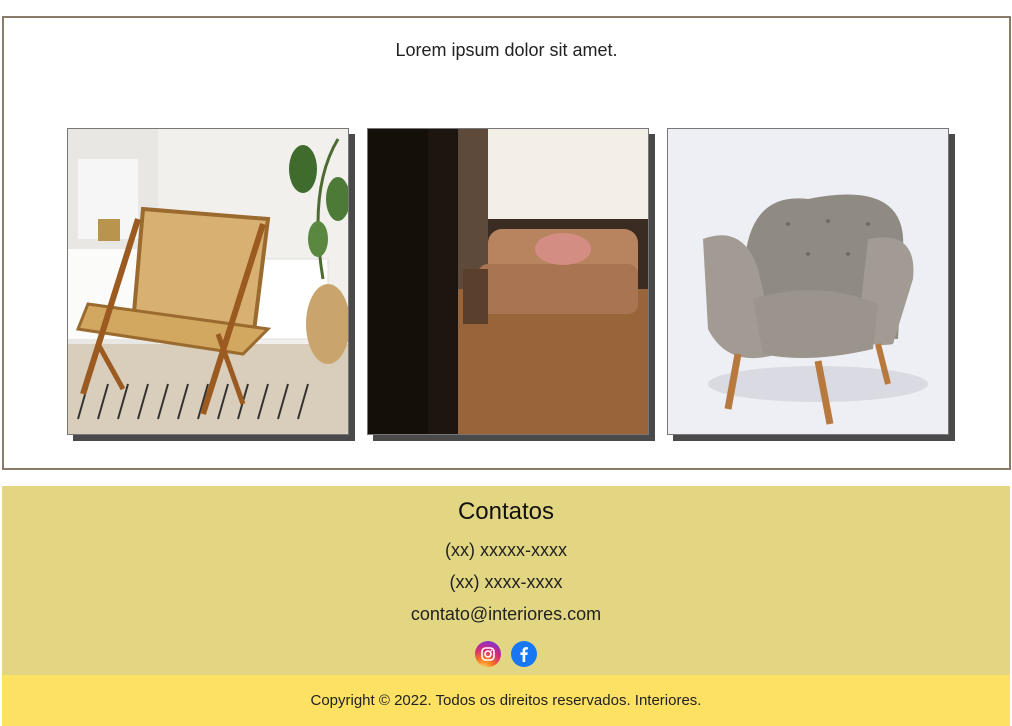 The width and height of the screenshot is (1012, 726). I want to click on contacts-title: Contatos, so click(506, 511).